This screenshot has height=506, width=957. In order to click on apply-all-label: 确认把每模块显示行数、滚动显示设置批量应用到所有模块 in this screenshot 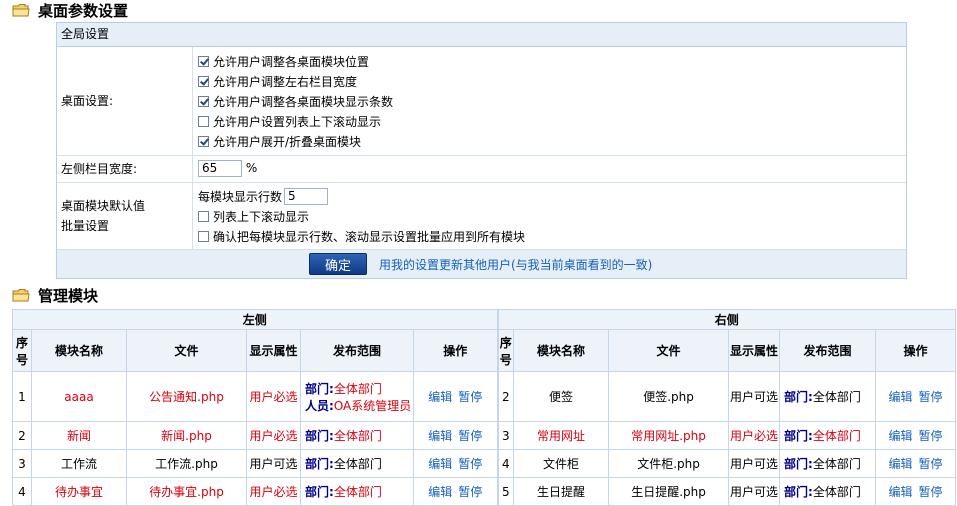, I will do `click(369, 236)`.